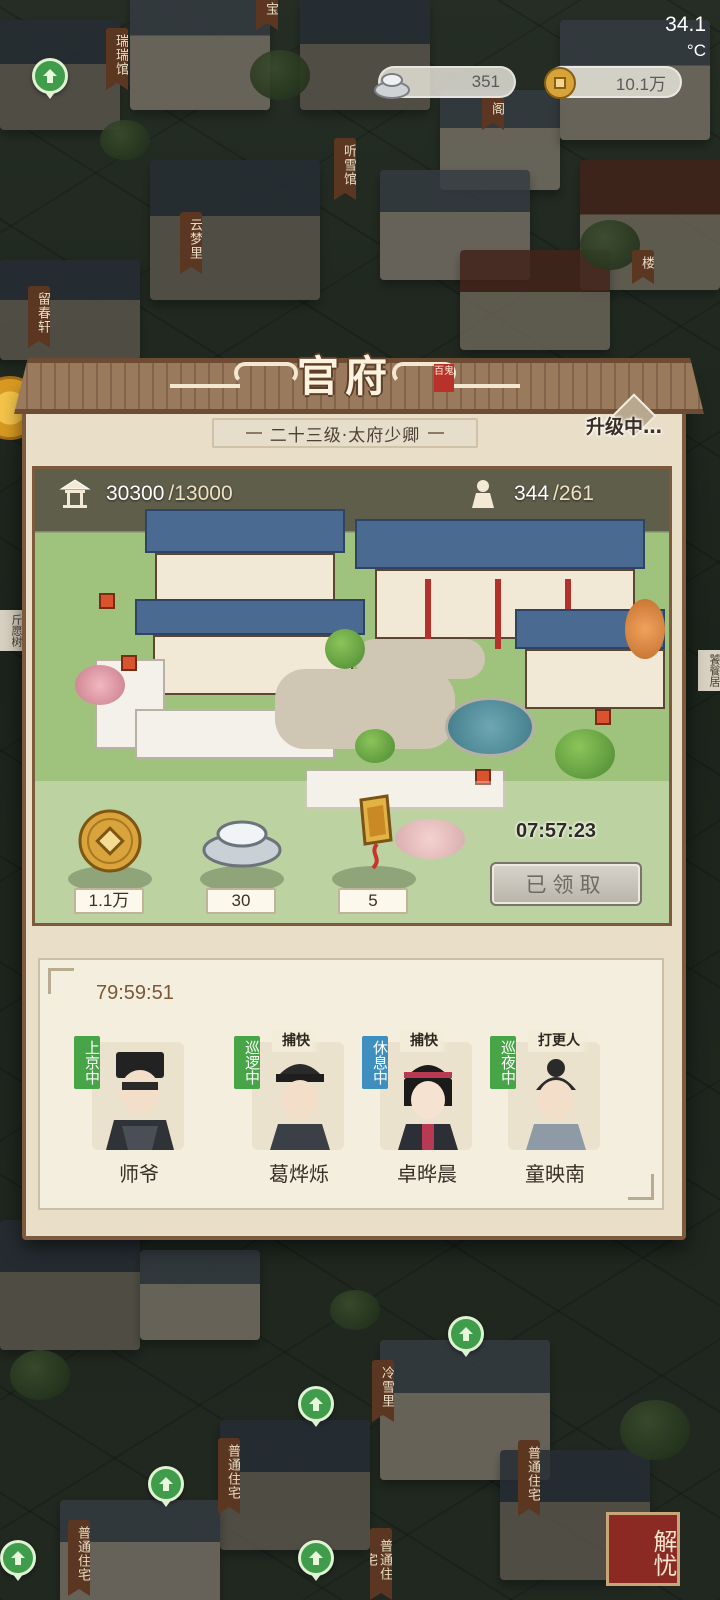 The height and width of the screenshot is (1600, 720). I want to click on side-tab-left: 斤愿树, so click(11, 630).